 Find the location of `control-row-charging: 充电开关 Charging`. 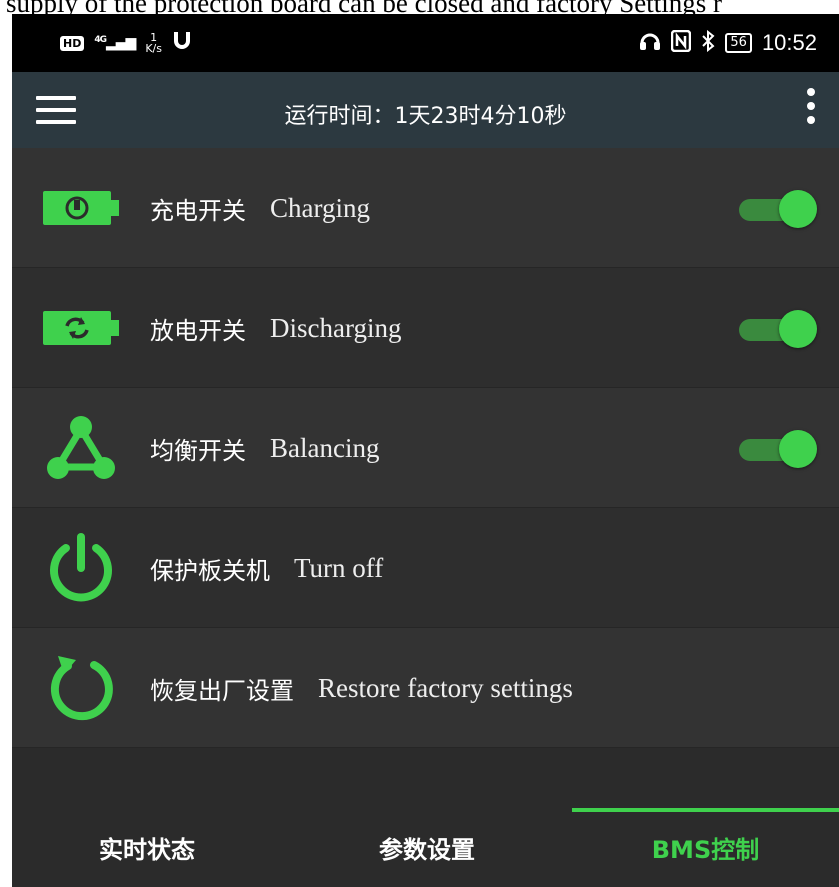

control-row-charging: 充电开关 Charging is located at coordinates (425, 208).